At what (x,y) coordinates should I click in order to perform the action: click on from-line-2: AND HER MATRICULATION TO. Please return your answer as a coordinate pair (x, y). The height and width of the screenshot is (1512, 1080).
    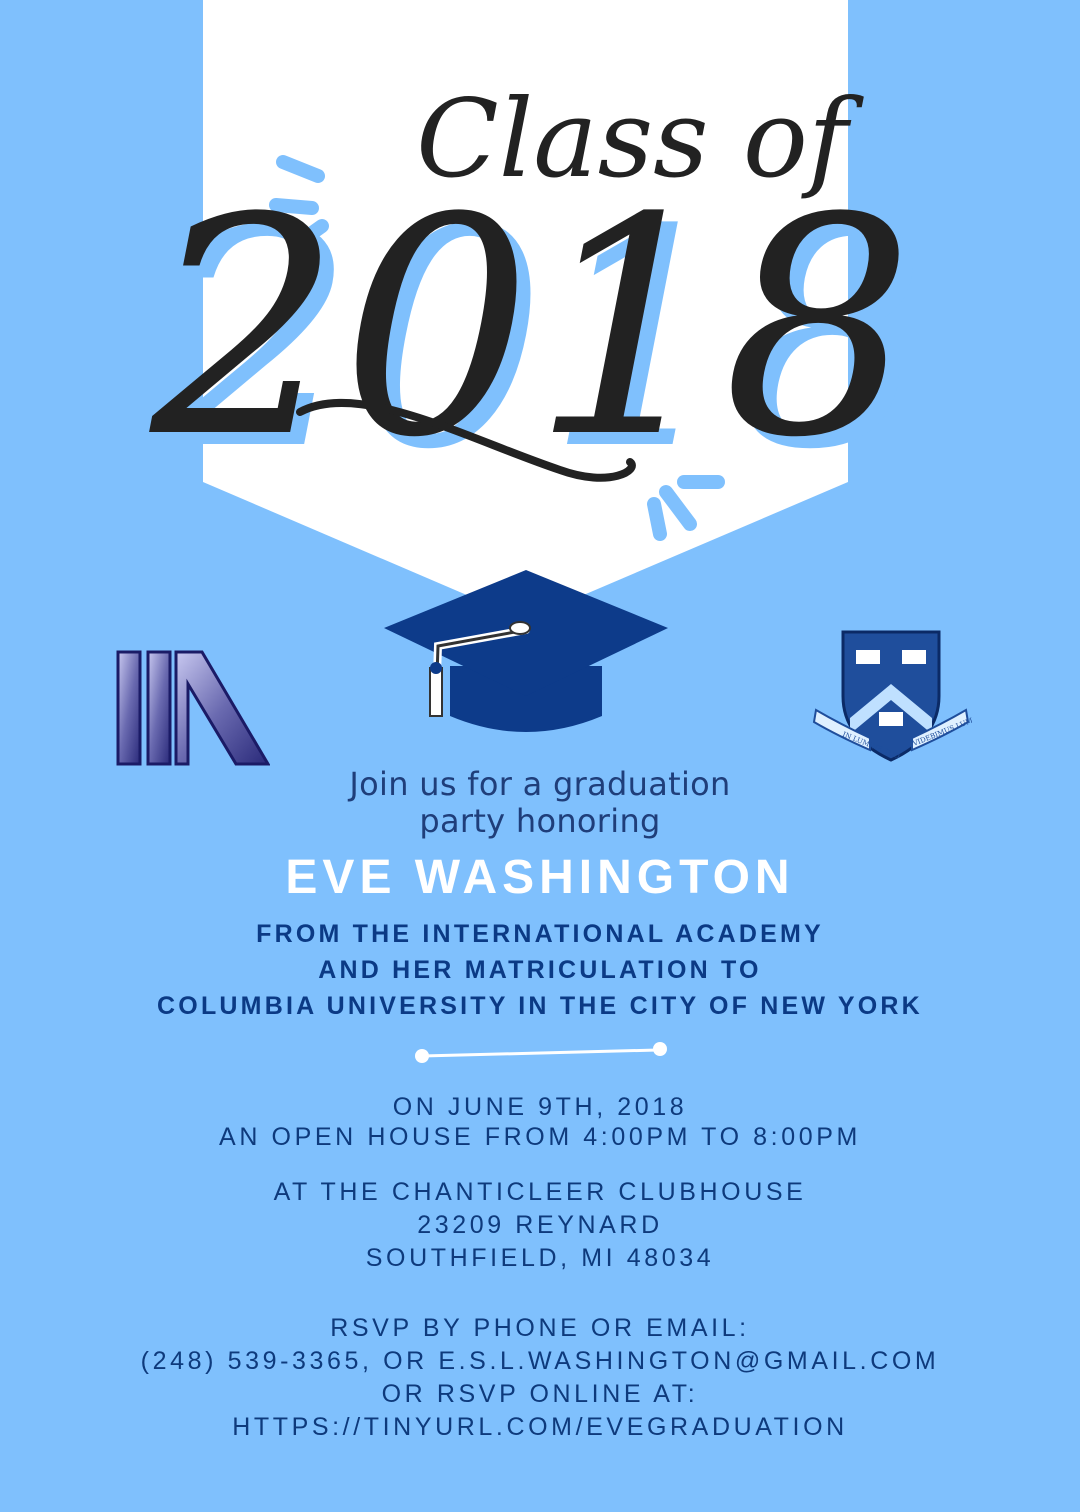
    Looking at the image, I should click on (540, 970).